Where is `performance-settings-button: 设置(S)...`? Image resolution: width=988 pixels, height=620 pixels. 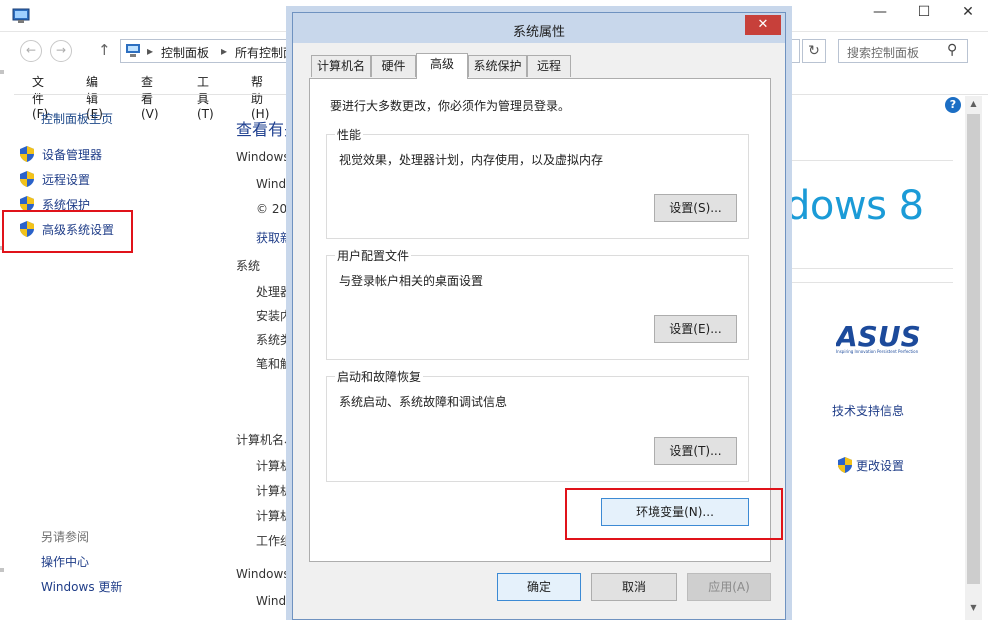 performance-settings-button: 设置(S)... is located at coordinates (695, 208).